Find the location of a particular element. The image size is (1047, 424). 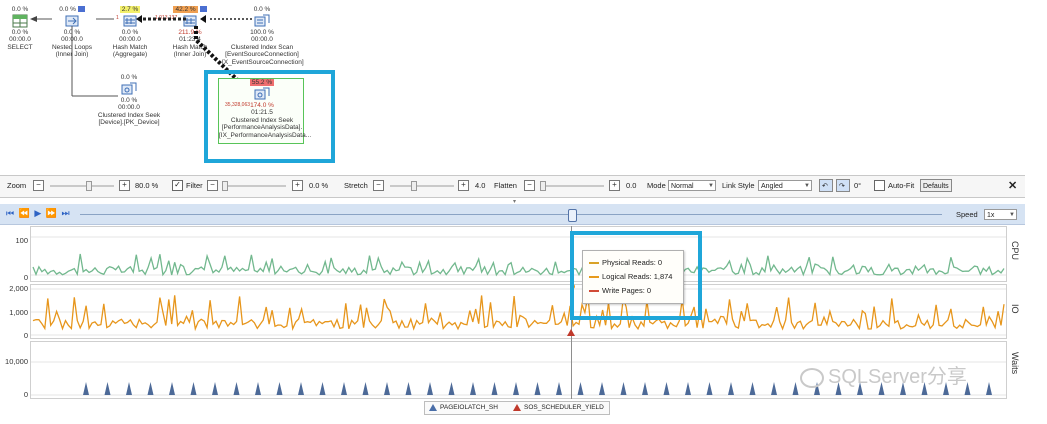

wechat-icon is located at coordinates (812, 377).